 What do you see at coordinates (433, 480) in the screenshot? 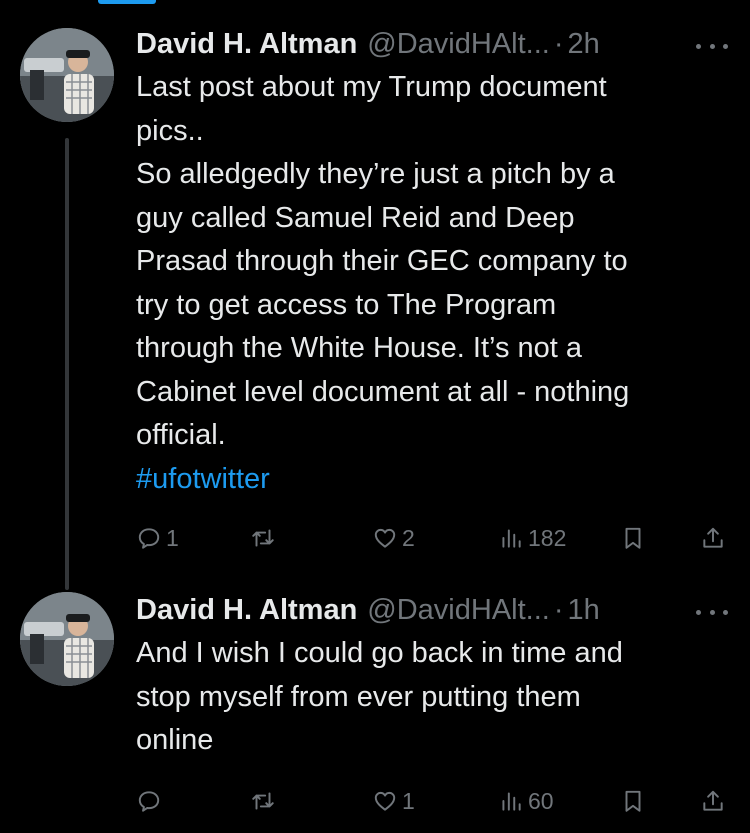
I see `hashtag-link: #ufotwitter` at bounding box center [433, 480].